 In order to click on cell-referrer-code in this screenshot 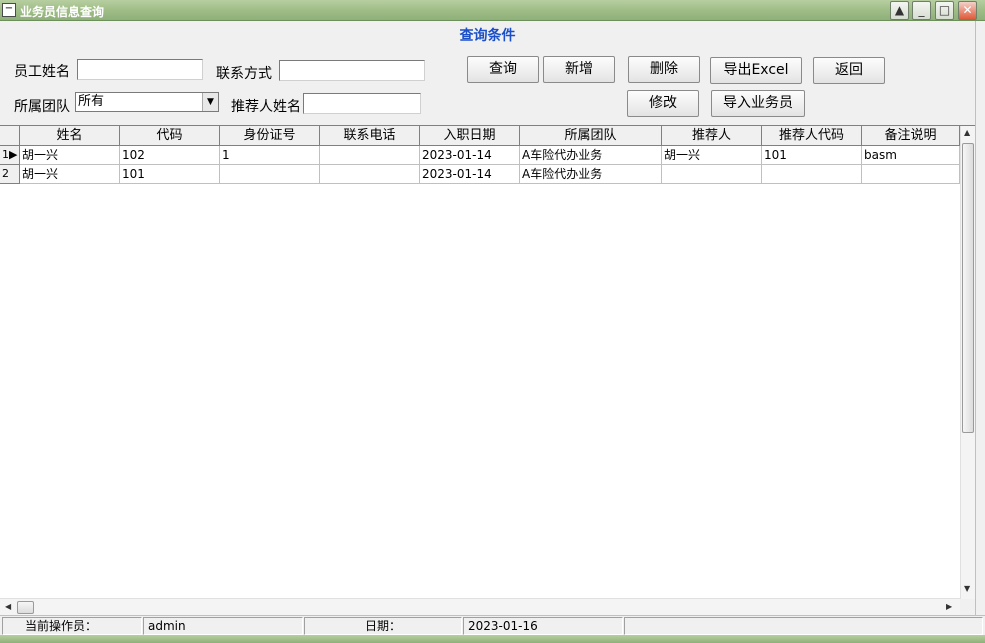, I will do `click(812, 174)`.